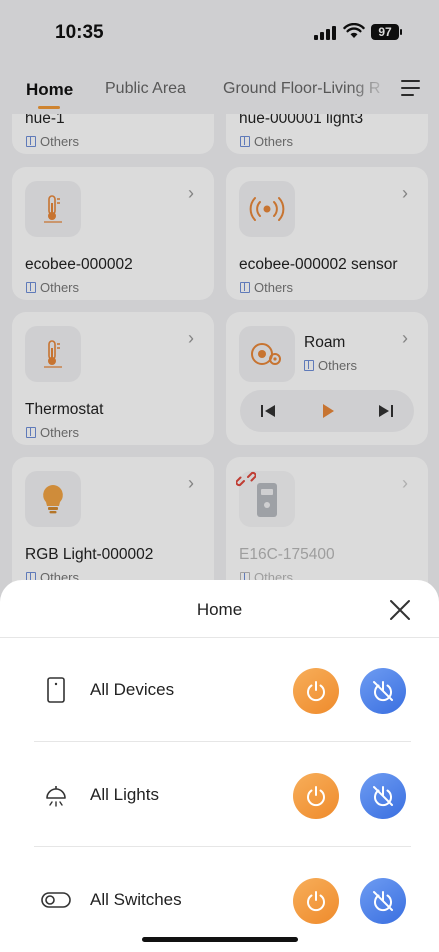  What do you see at coordinates (56, 900) in the screenshot?
I see `toggle-switch-icon` at bounding box center [56, 900].